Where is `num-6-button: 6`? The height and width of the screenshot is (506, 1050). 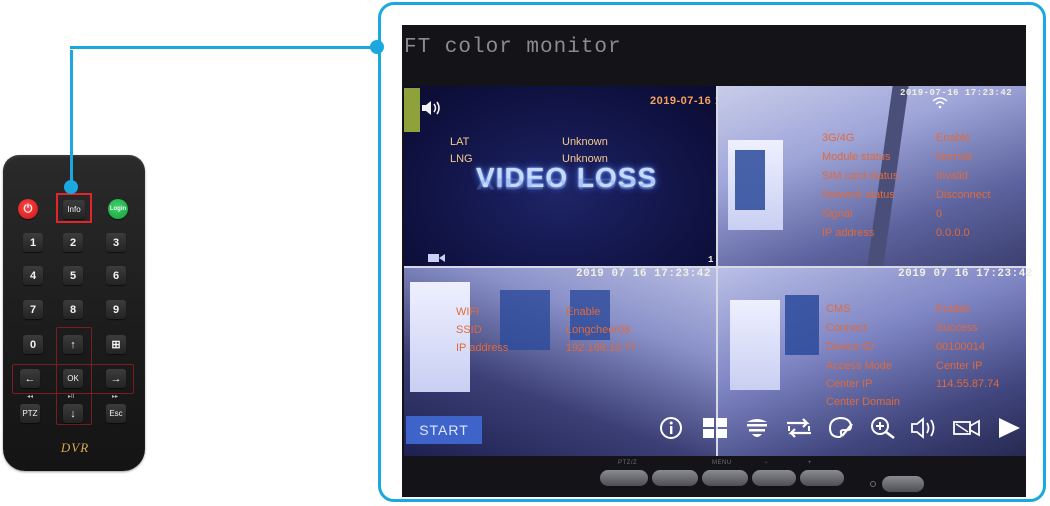
num-6-button: 6 is located at coordinates (116, 275).